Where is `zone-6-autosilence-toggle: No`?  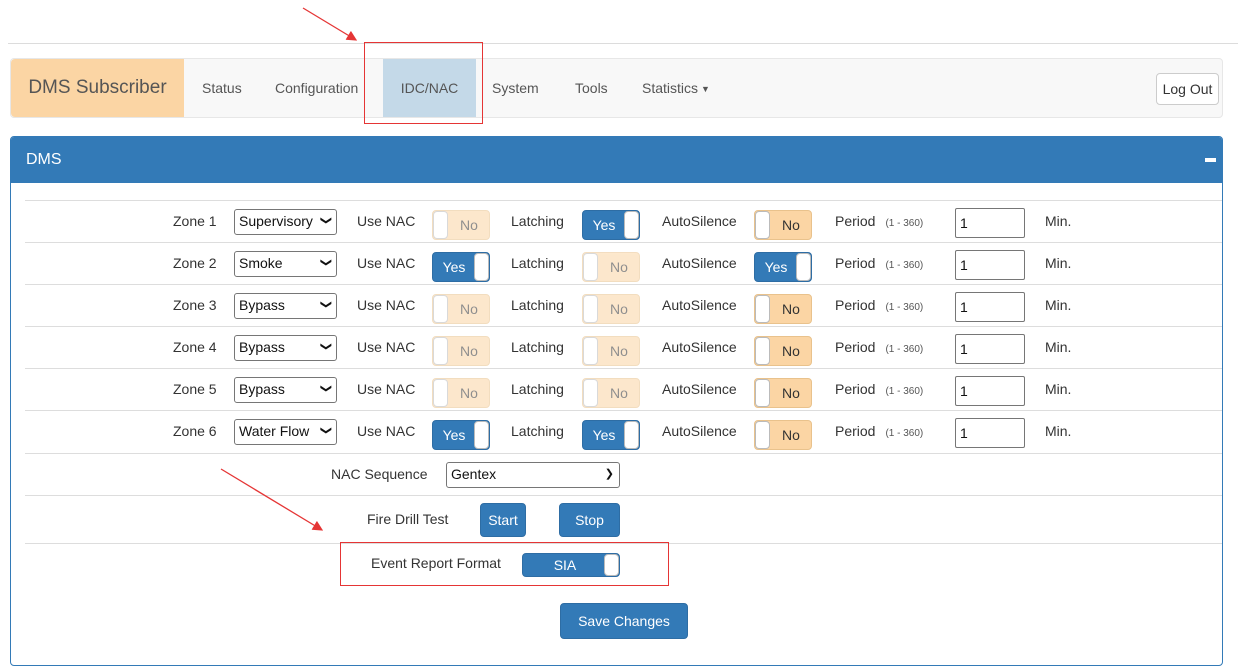 zone-6-autosilence-toggle: No is located at coordinates (783, 435).